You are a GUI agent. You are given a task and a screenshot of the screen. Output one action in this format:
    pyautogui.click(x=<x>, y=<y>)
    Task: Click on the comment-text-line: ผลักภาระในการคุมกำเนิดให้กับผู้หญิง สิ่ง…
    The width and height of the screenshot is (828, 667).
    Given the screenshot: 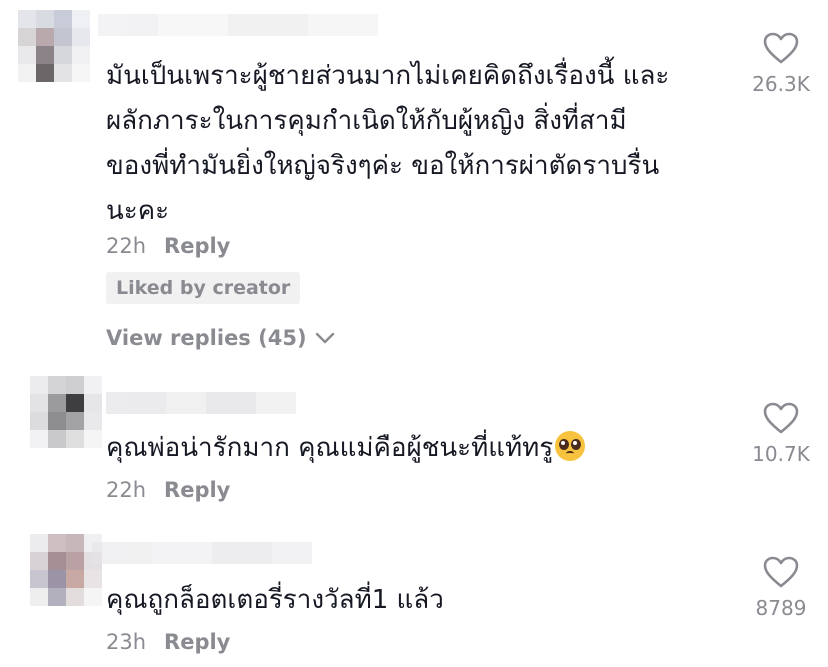 What is the action you would take?
    pyautogui.click(x=366, y=121)
    